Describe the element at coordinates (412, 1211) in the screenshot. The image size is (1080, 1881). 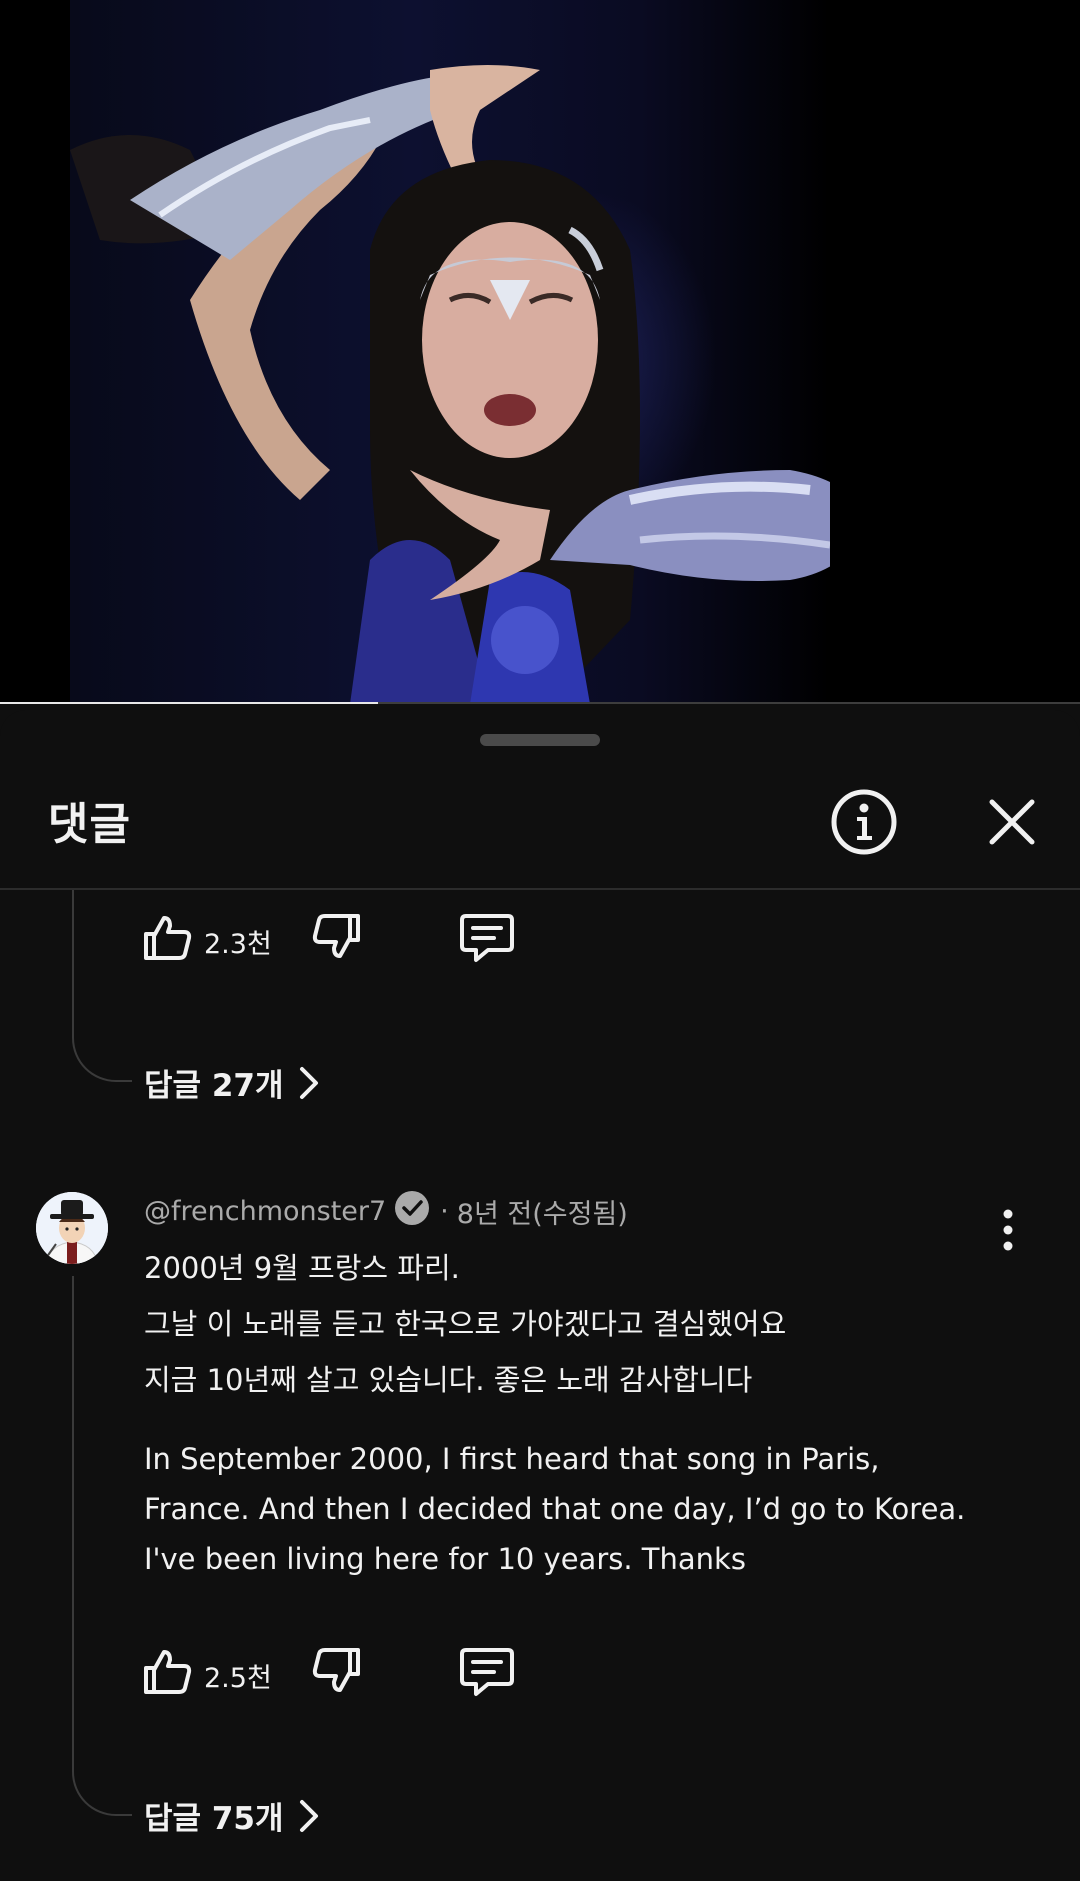
I see `verified-badge-icon` at that location.